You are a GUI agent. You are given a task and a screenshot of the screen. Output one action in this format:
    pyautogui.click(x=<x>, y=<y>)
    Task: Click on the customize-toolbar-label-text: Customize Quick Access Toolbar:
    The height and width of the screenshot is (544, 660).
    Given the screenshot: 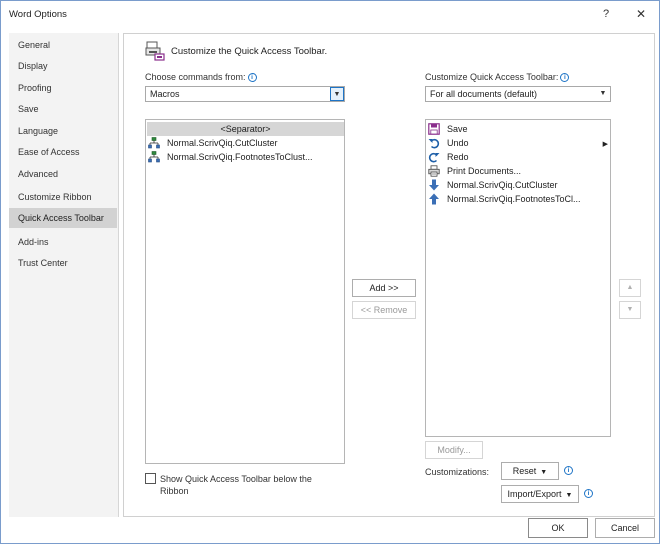 What is the action you would take?
    pyautogui.click(x=492, y=77)
    